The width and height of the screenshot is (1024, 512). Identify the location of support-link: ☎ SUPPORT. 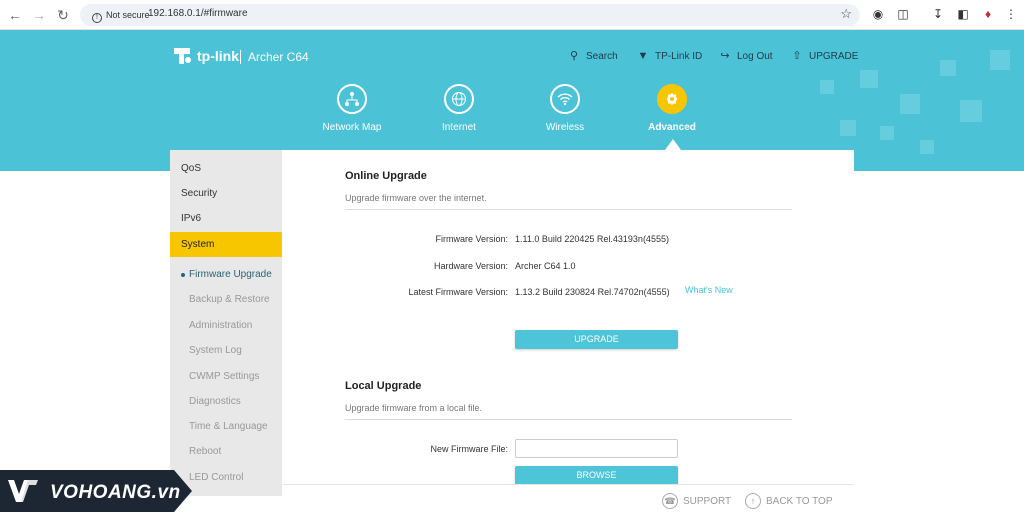
(696, 501).